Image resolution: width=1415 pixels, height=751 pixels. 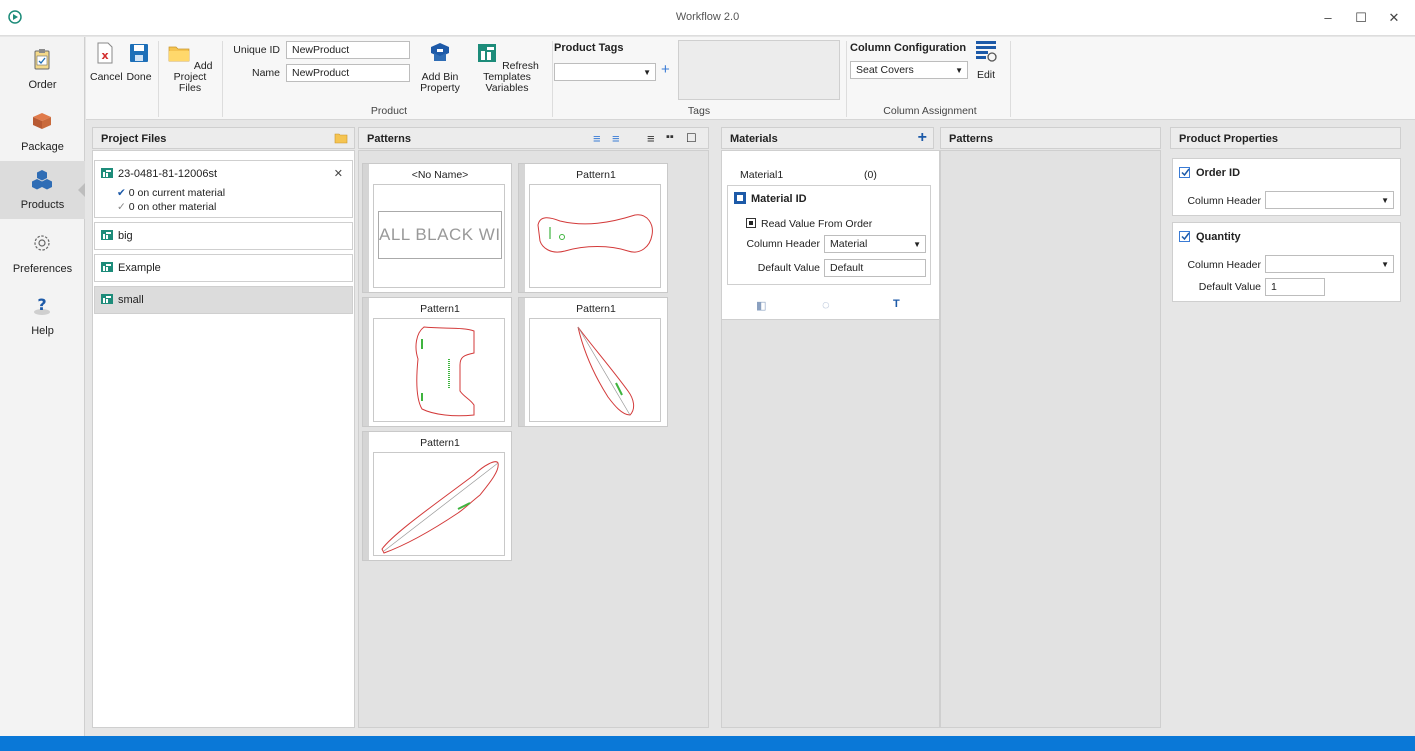 I want to click on other-material-count: 0 on other material, so click(x=172, y=207).